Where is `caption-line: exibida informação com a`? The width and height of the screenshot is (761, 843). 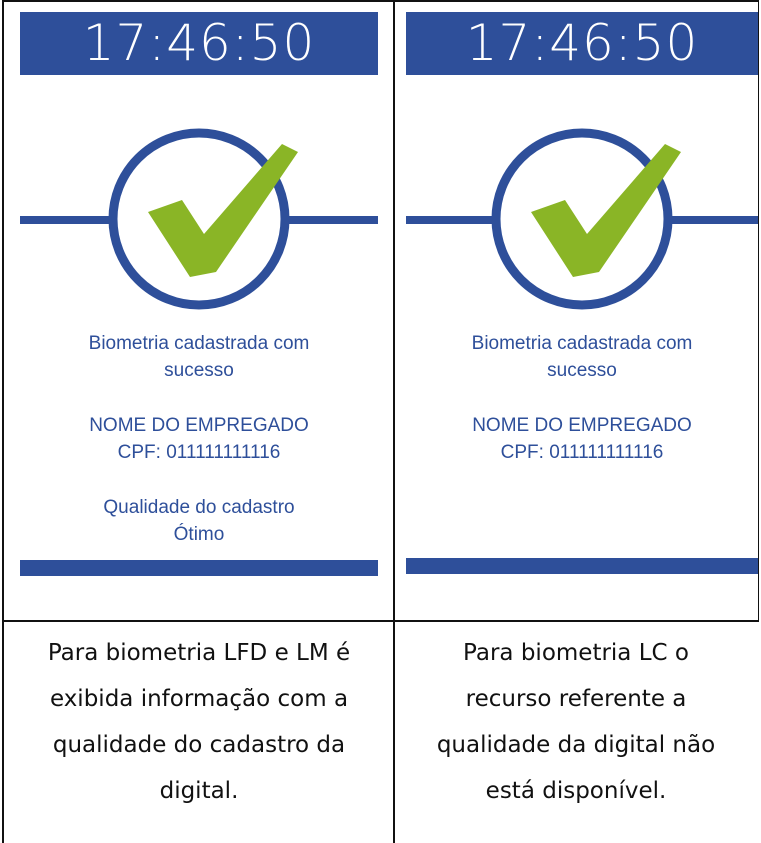
caption-line: exibida informação com a is located at coordinates (199, 699).